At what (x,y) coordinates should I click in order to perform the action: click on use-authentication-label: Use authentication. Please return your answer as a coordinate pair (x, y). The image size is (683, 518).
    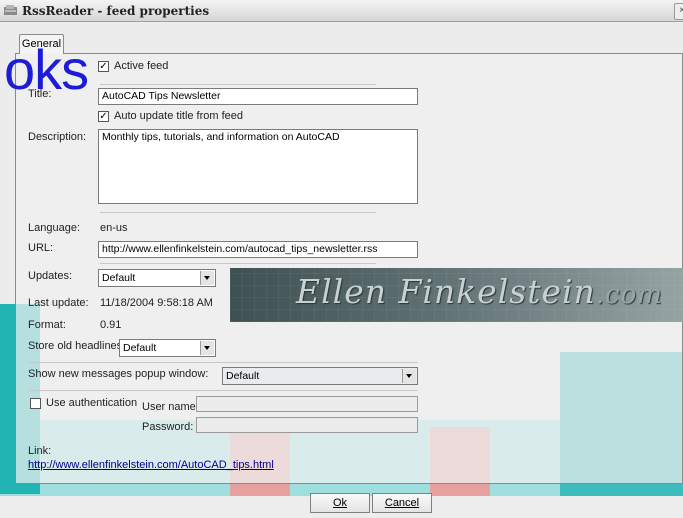
    Looking at the image, I should click on (92, 403).